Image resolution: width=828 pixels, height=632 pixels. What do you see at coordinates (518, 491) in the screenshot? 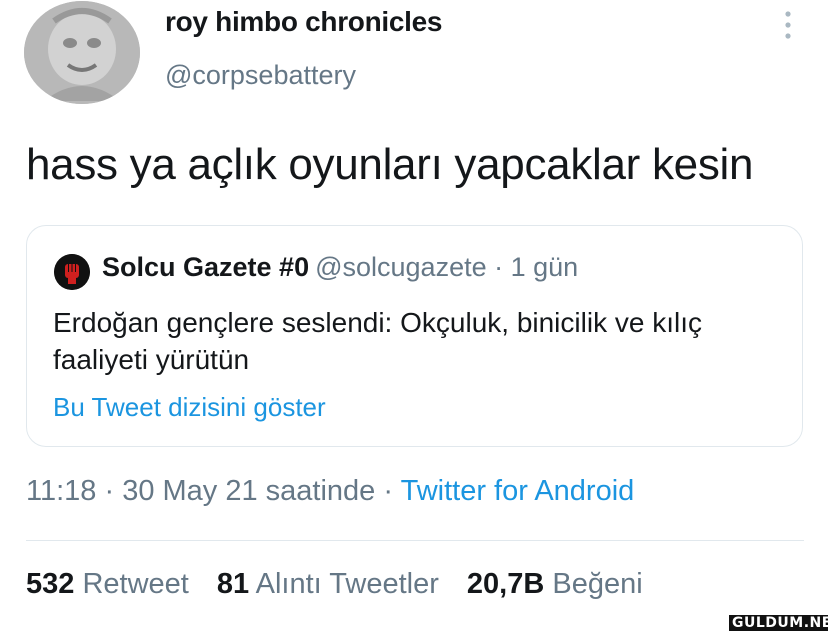
I see `tweet-source-link: Twitter for Android` at bounding box center [518, 491].